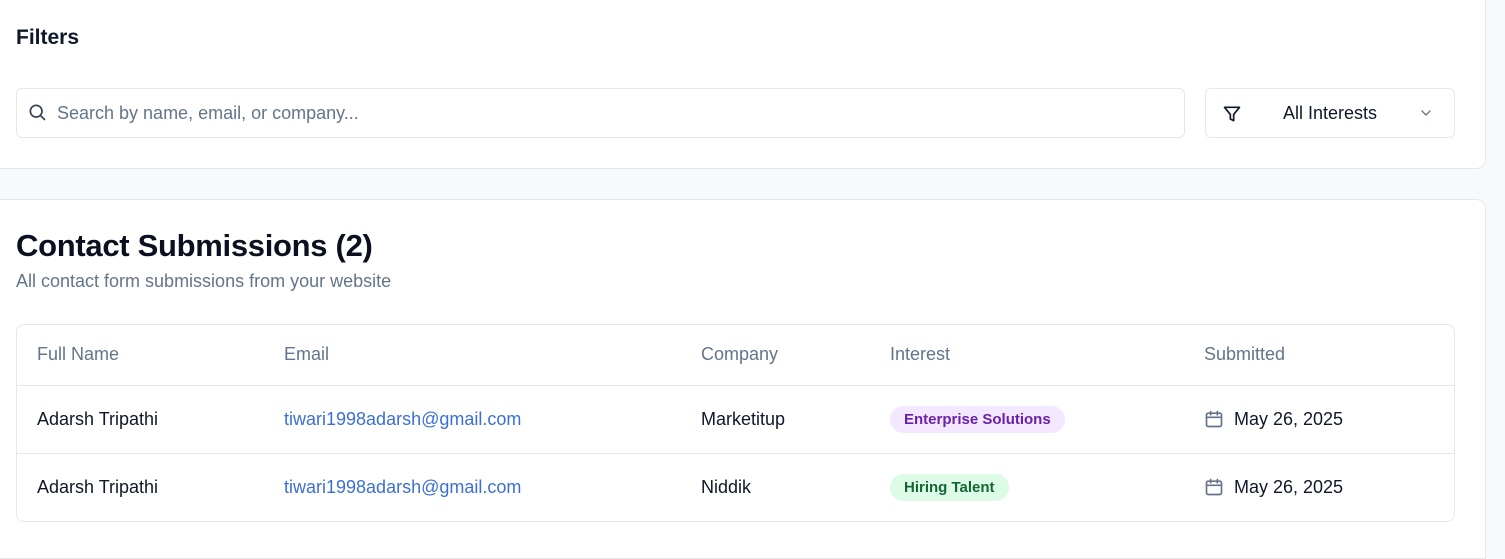 Image resolution: width=1505 pixels, height=559 pixels. Describe the element at coordinates (194, 245) in the screenshot. I see `page-title: Contact Submissions (2)` at that location.